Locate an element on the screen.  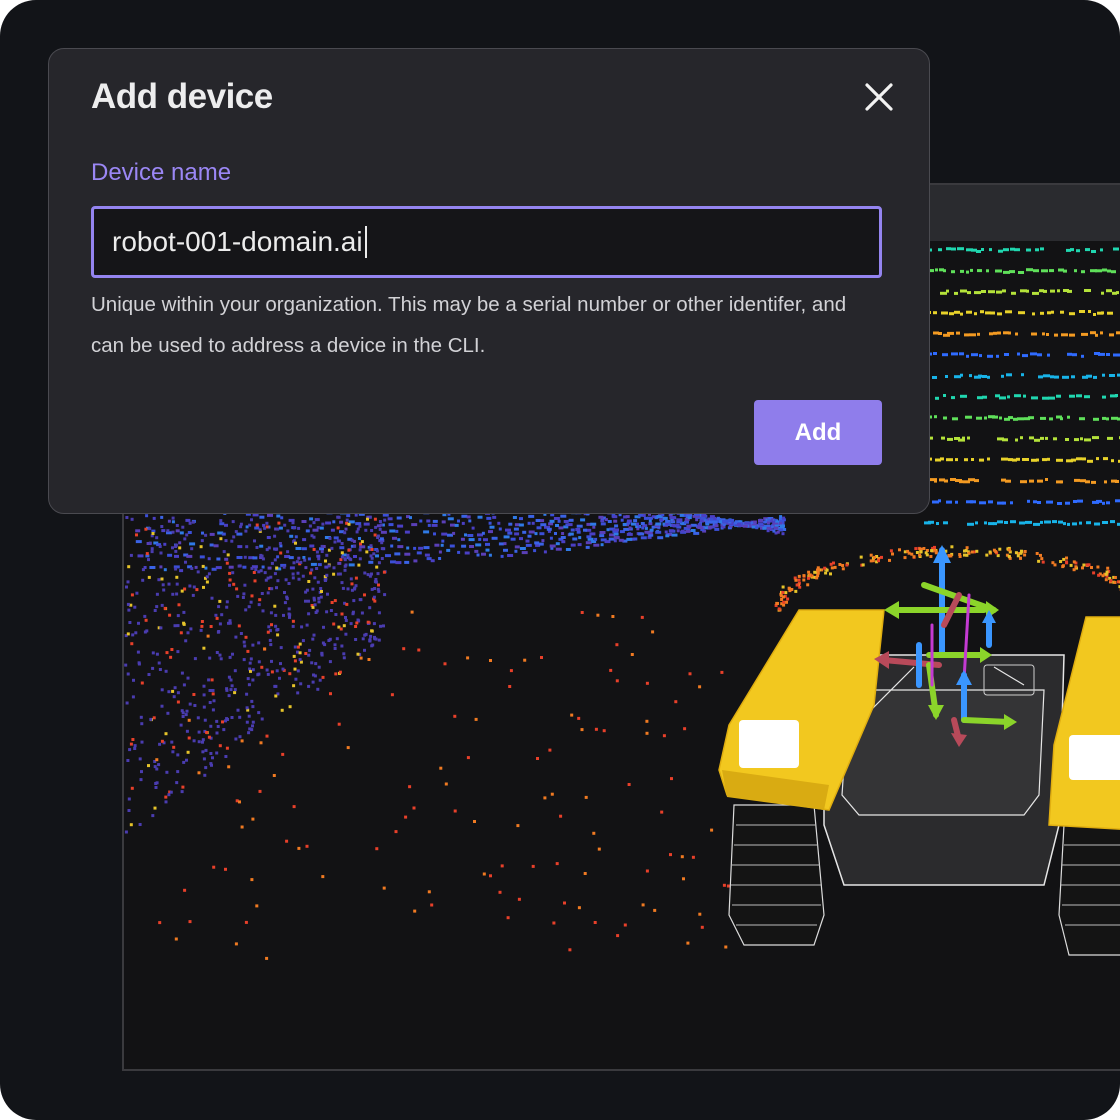
close-icon is located at coordinates (879, 97).